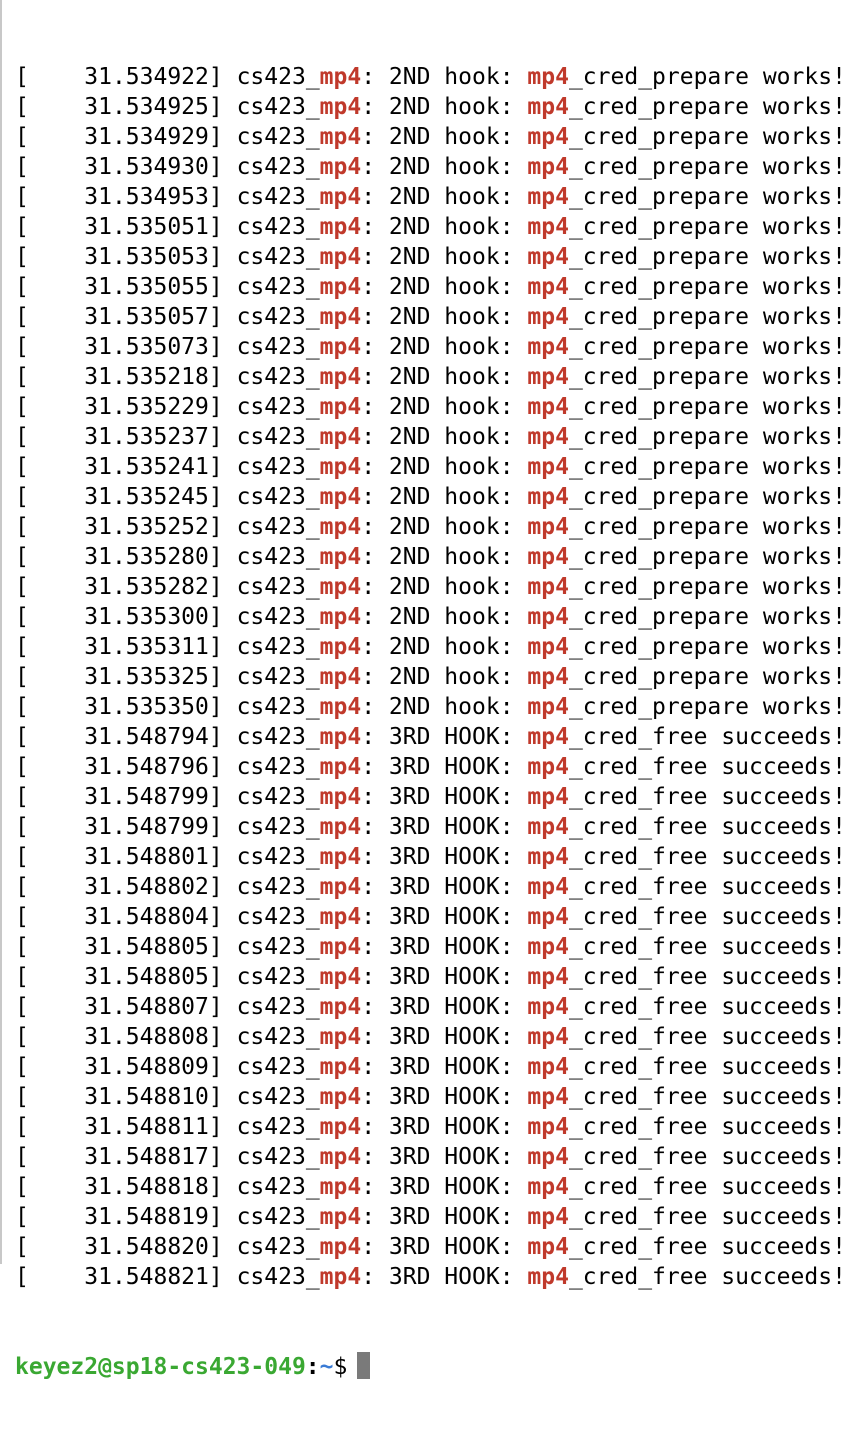 The height and width of the screenshot is (1442, 858). What do you see at coordinates (146, 1067) in the screenshot?
I see `log-timestamp: 31.548809` at bounding box center [146, 1067].